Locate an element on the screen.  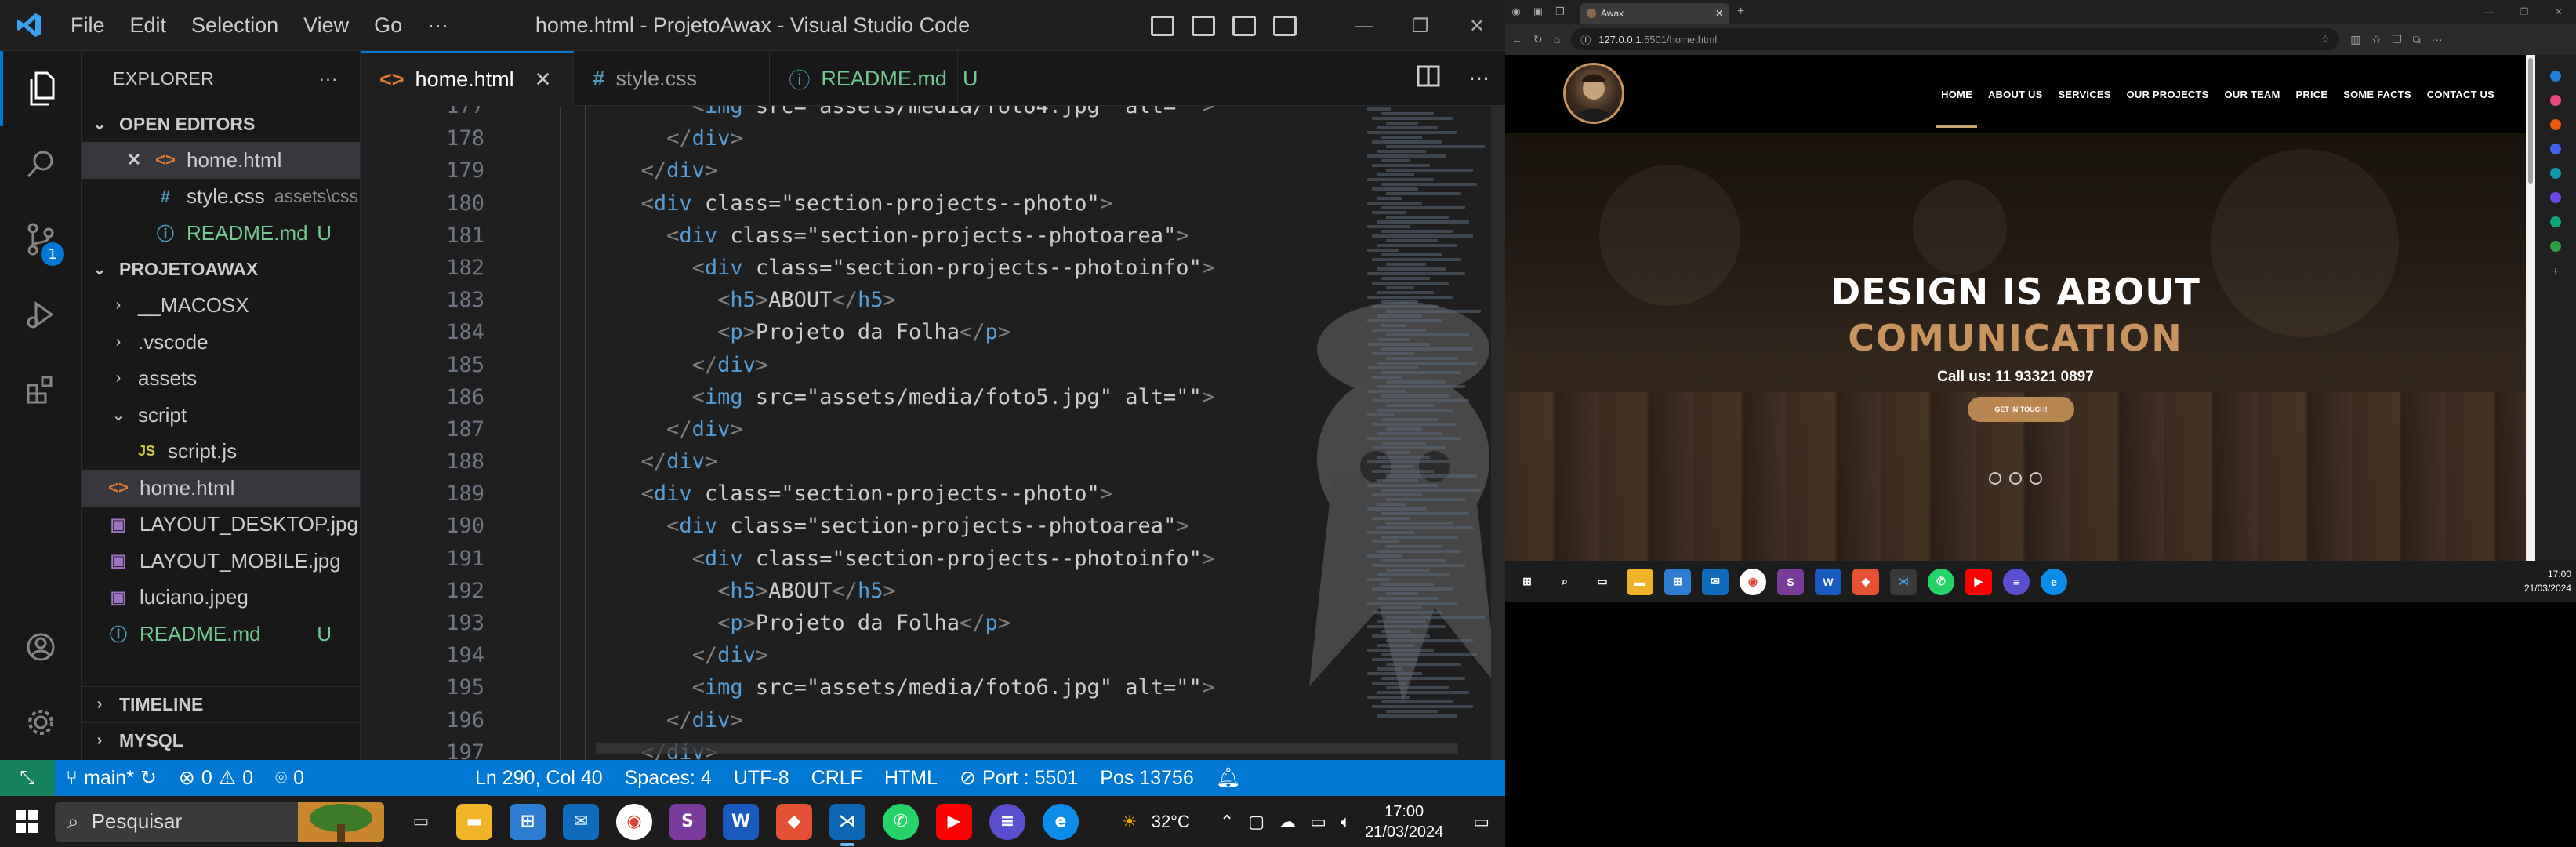
cursor-position: Ln 290, Col 40 is located at coordinates (539, 778).